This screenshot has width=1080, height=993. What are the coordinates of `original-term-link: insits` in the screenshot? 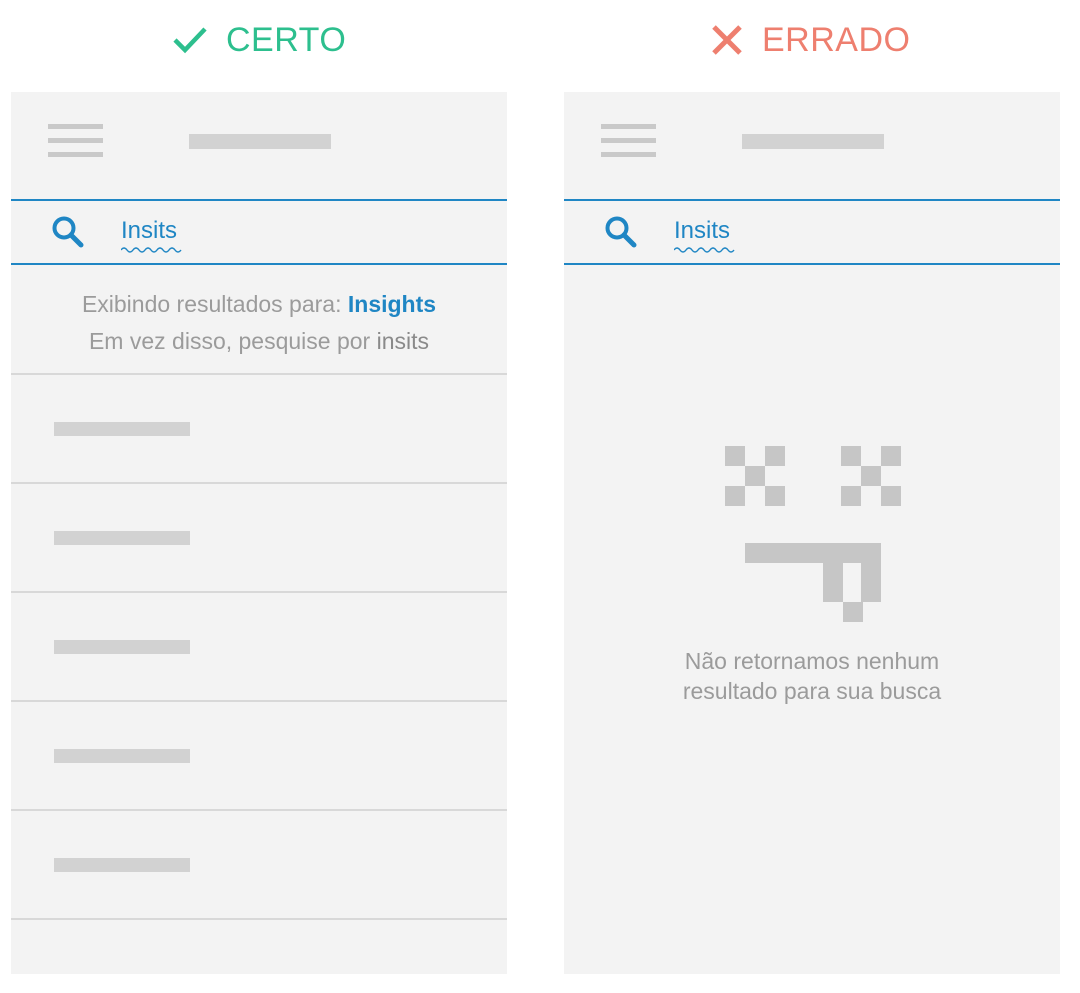 It's located at (403, 341).